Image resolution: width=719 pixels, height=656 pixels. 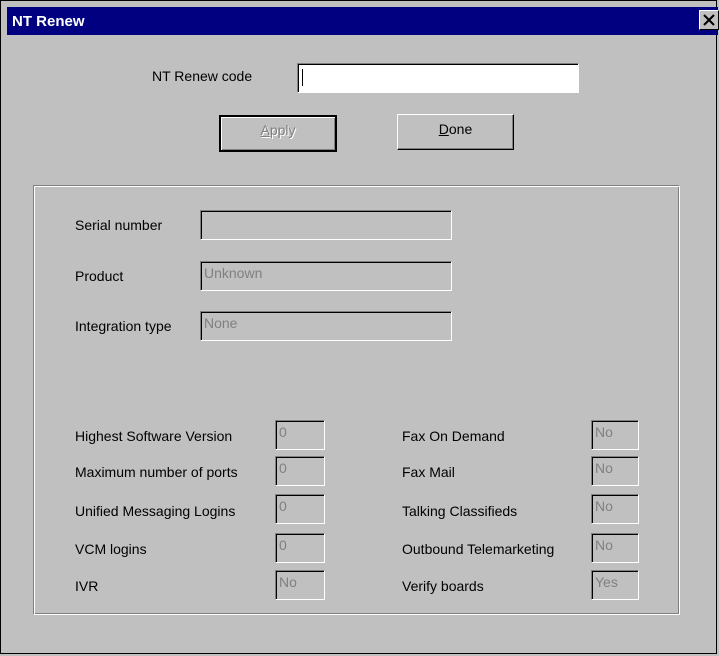 I want to click on outbound-telemarketing-field: No, so click(x=615, y=548).